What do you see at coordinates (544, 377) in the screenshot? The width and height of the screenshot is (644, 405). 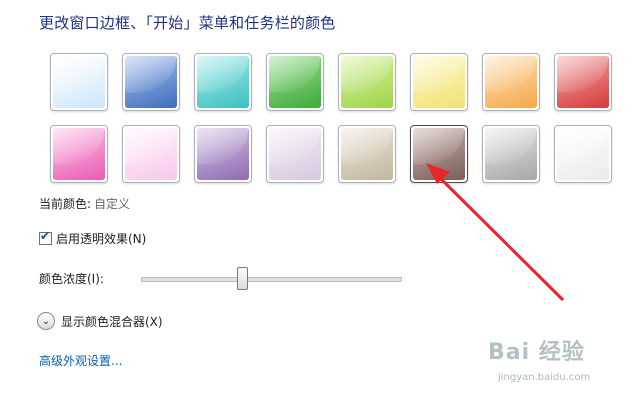 I see `watermark-url: jingyan.baidu.com` at bounding box center [544, 377].